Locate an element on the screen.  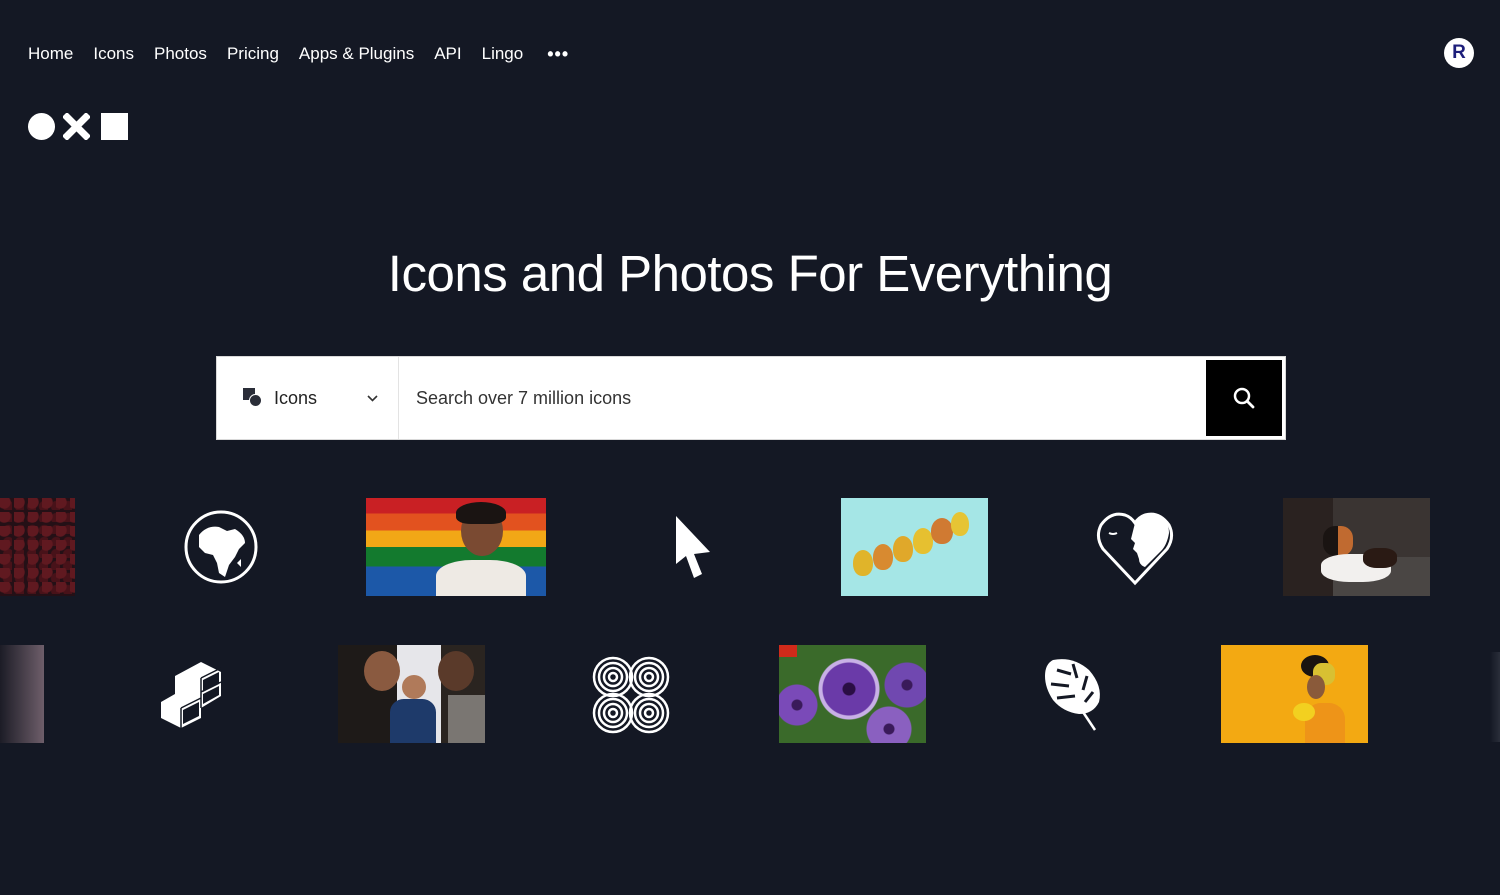
nav-api: API is located at coordinates (447, 54).